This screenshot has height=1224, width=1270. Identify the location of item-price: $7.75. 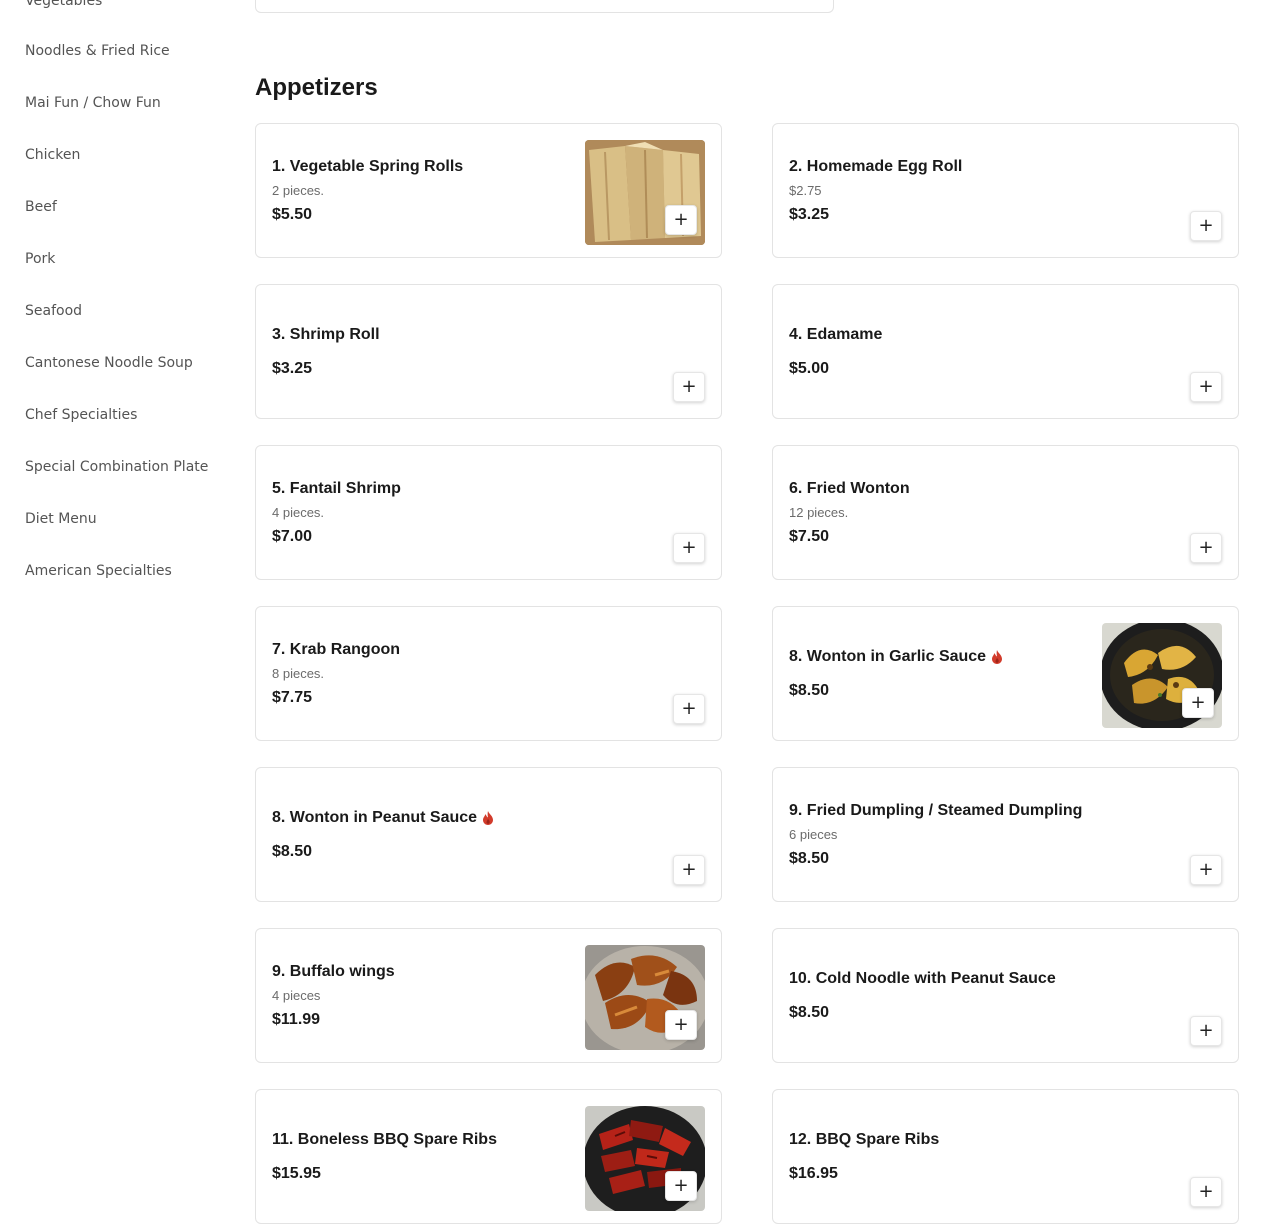
(292, 697).